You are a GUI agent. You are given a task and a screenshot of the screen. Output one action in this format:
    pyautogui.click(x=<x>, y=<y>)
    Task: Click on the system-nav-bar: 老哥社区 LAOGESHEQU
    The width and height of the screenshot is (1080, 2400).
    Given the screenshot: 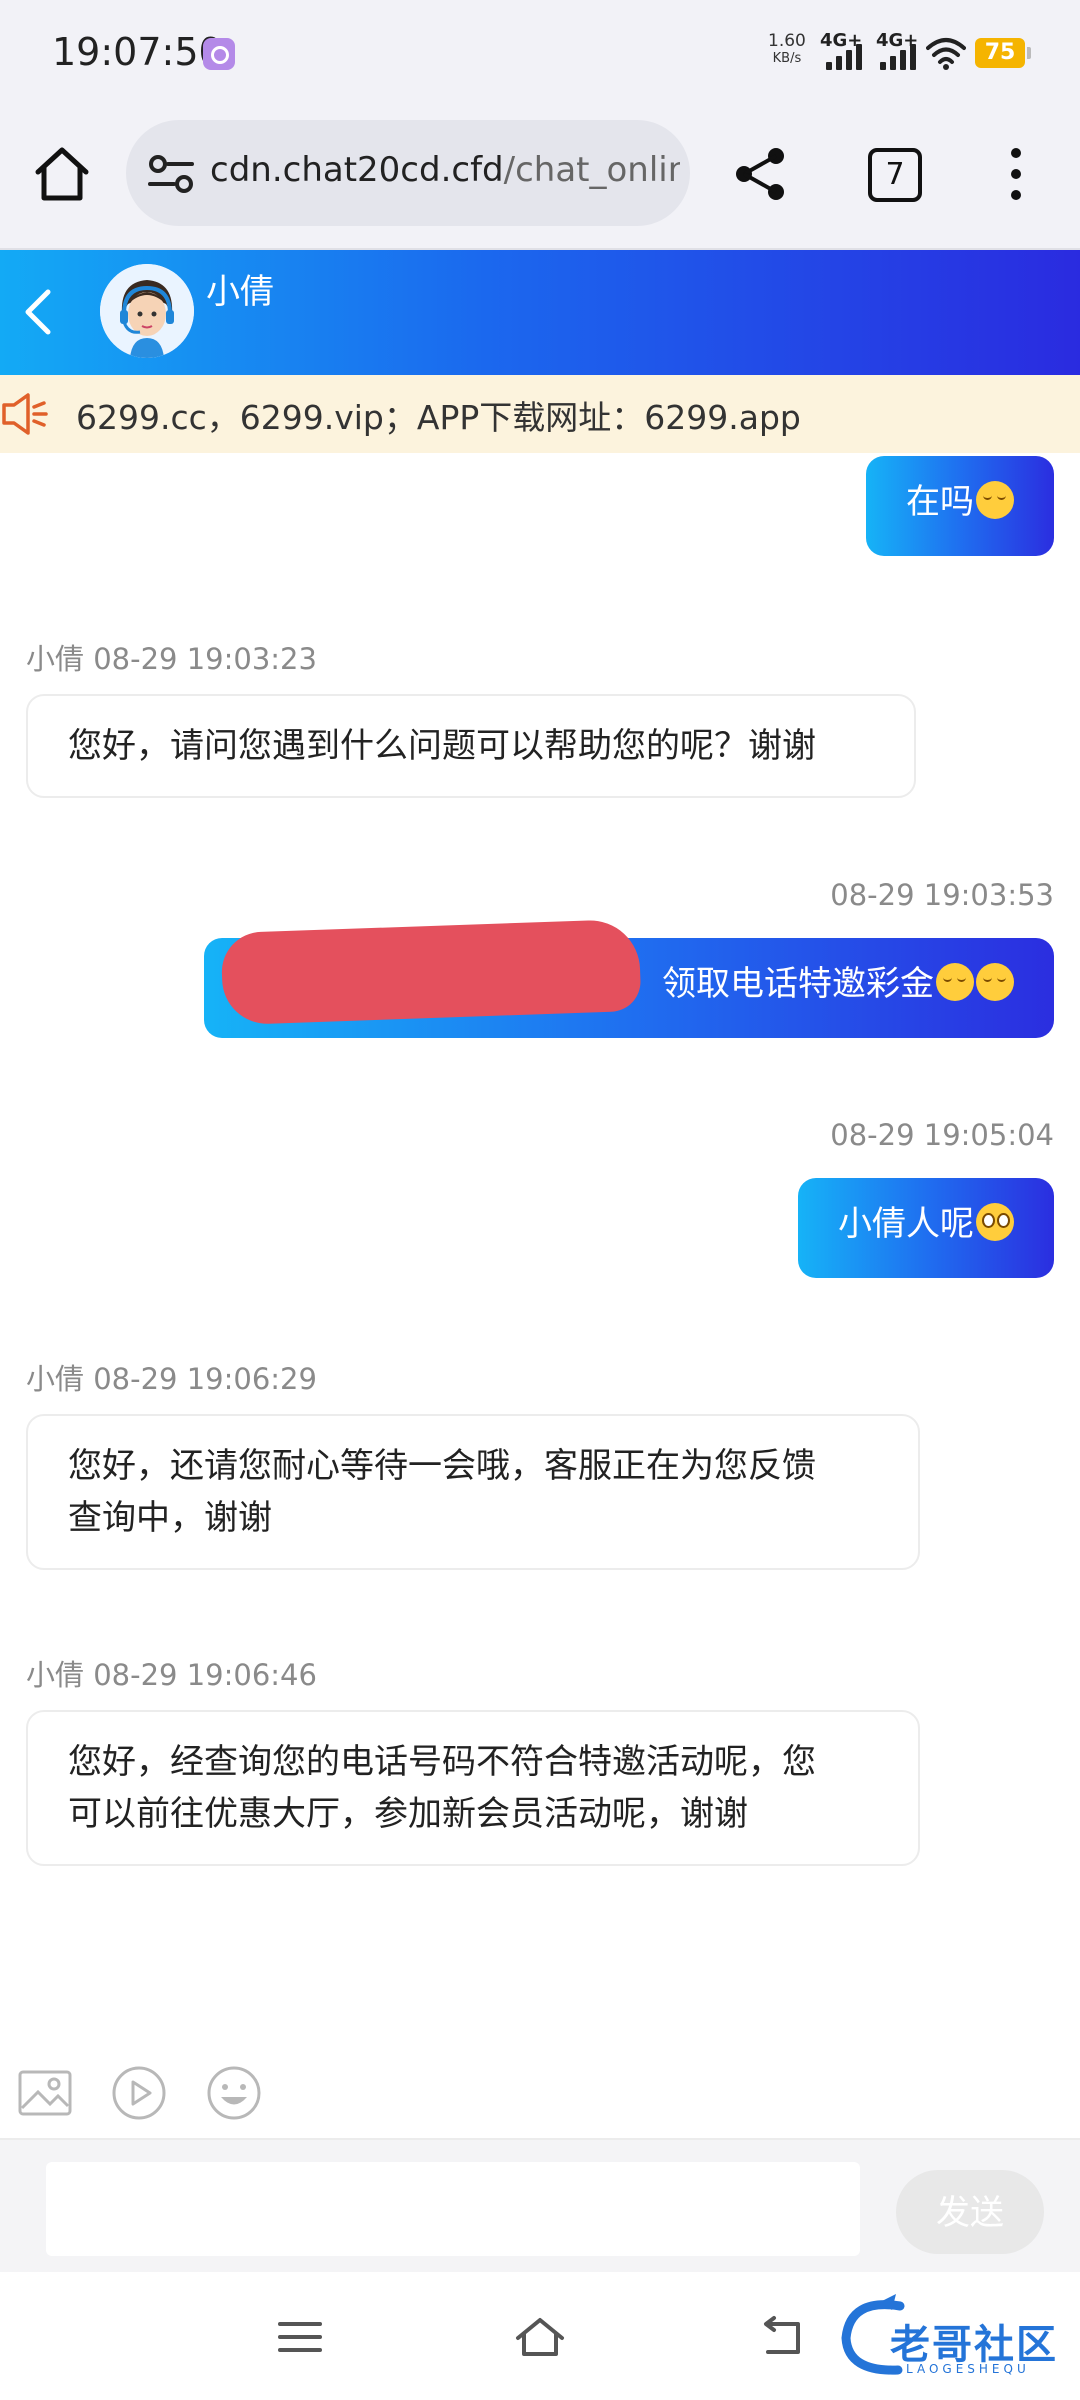 What is the action you would take?
    pyautogui.click(x=540, y=2336)
    